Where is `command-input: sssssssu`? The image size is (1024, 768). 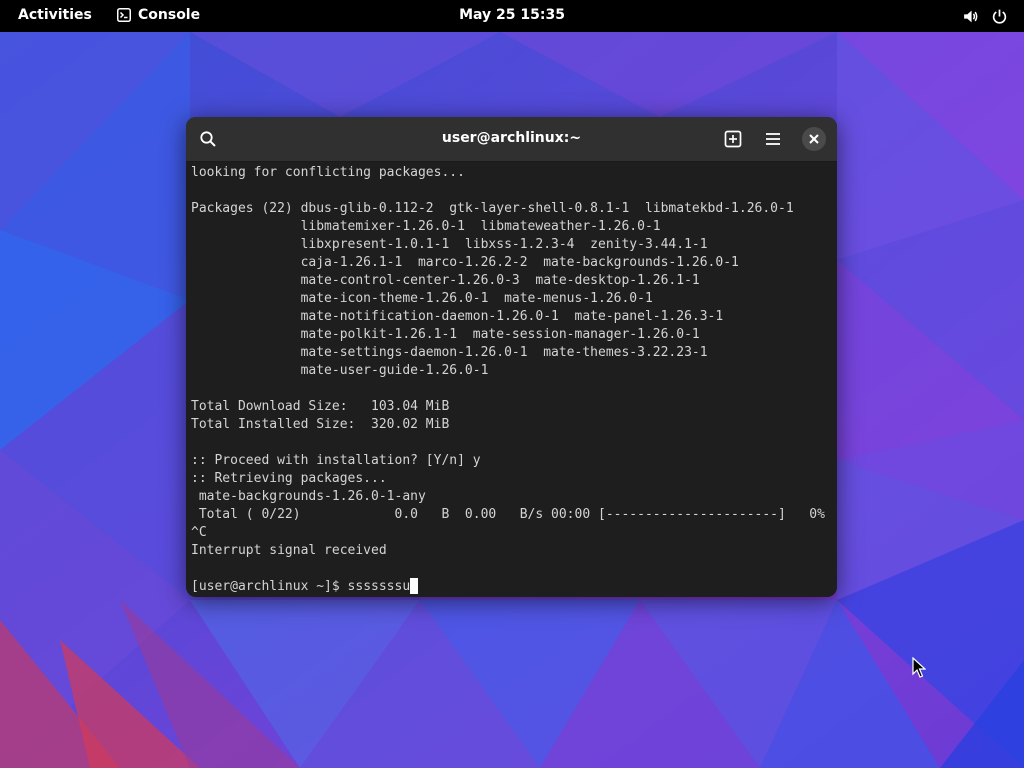 command-input: sssssssu is located at coordinates (379, 586).